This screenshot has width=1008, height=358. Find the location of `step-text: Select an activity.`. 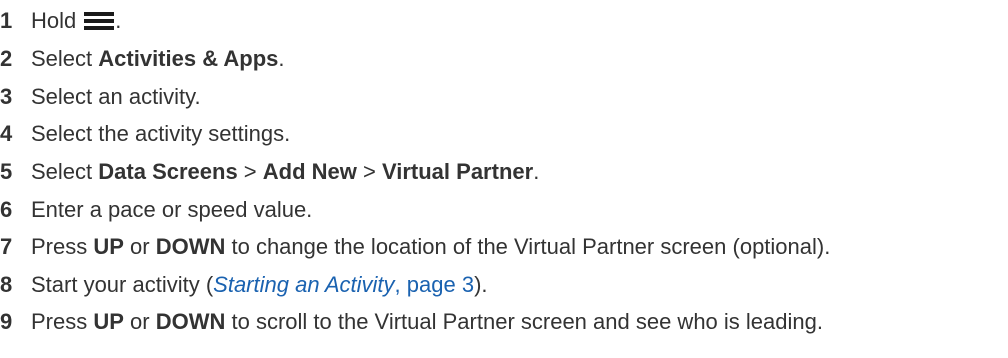

step-text: Select an activity. is located at coordinates (116, 97).